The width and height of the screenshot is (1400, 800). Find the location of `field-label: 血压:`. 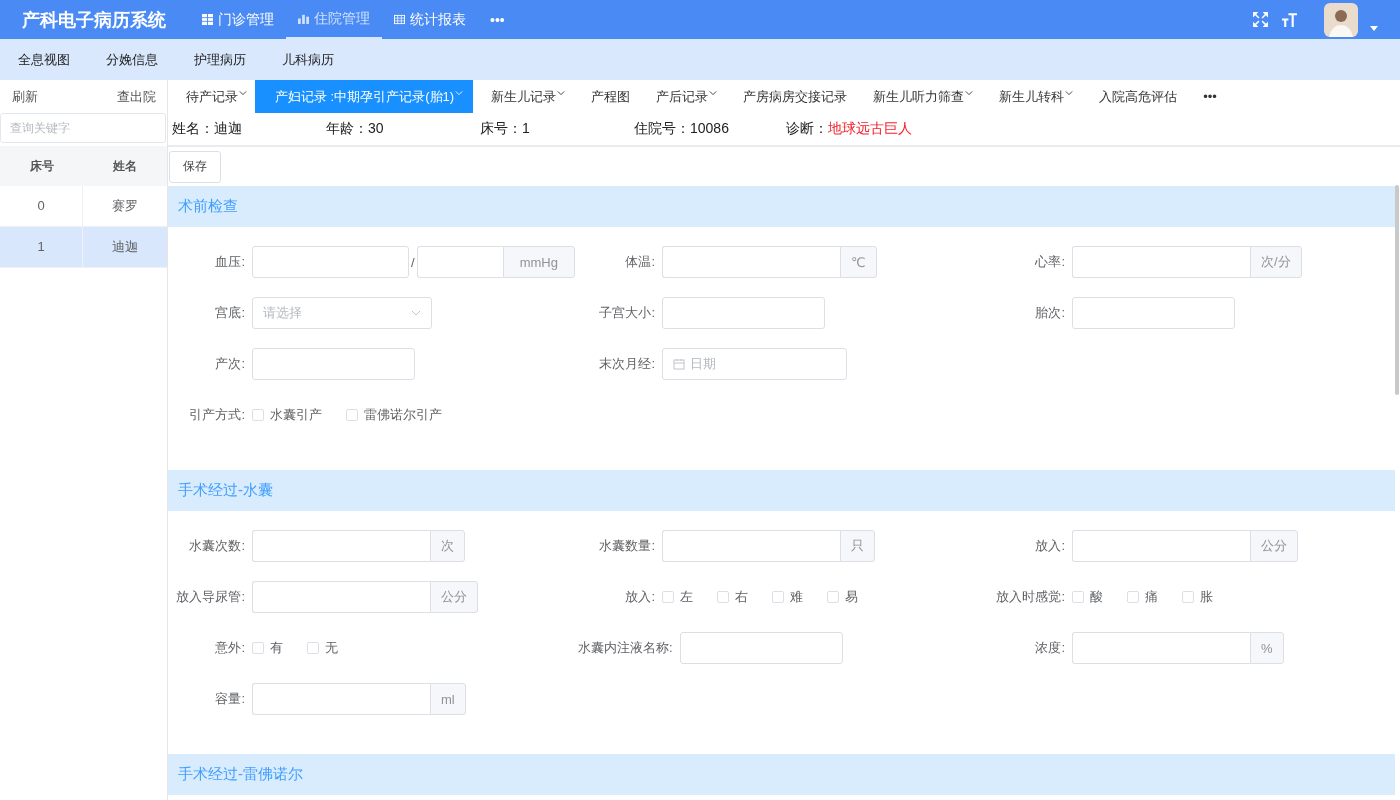

field-label: 血压: is located at coordinates (230, 262).